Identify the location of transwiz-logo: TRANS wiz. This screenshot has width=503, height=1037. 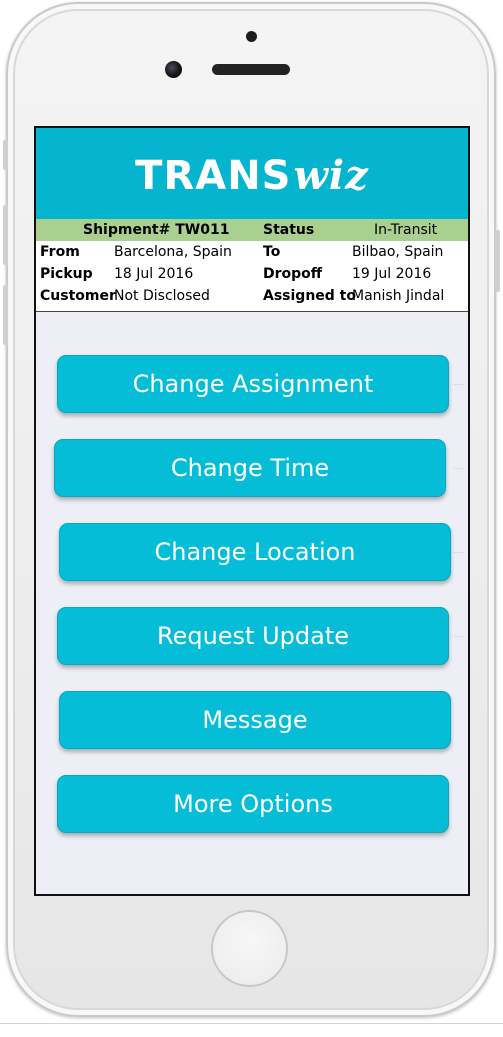
(252, 173).